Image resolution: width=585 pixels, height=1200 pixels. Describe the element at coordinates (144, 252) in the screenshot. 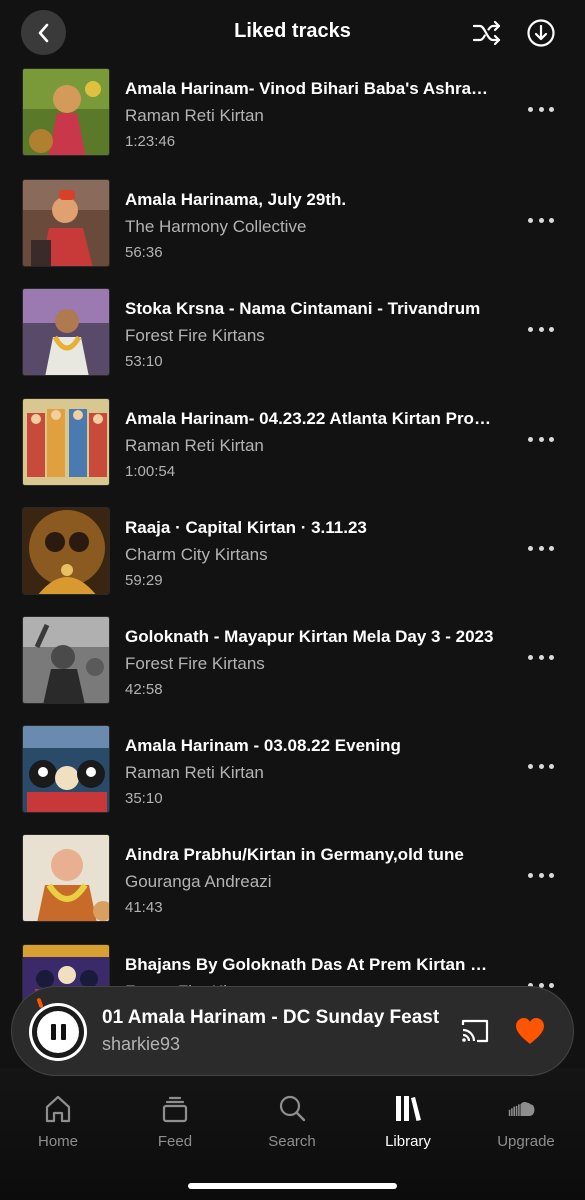

I see `track-duration: 56:36` at that location.